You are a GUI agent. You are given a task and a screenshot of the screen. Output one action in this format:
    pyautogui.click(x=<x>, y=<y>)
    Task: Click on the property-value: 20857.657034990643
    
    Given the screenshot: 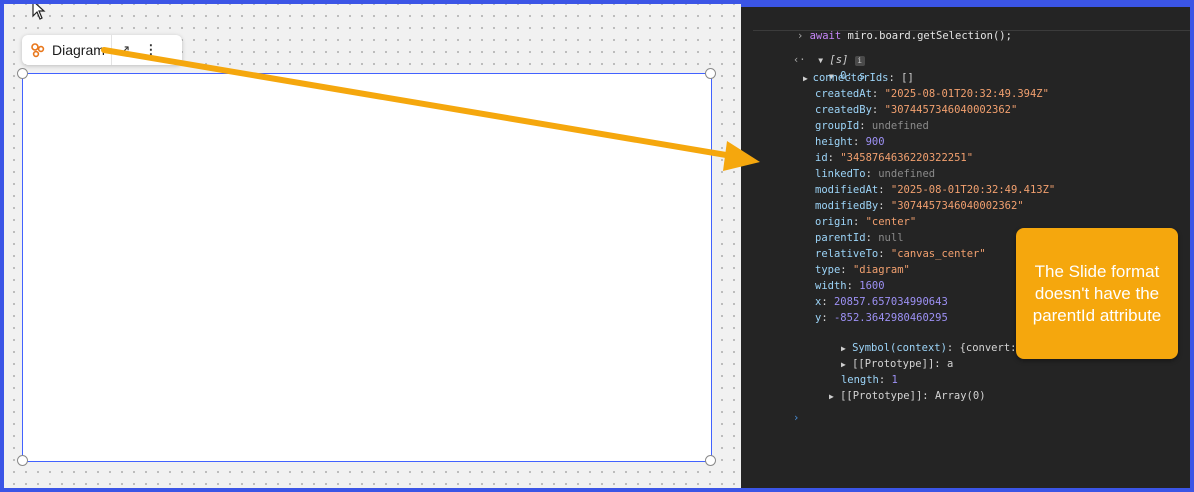 What is the action you would take?
    pyautogui.click(x=890, y=302)
    